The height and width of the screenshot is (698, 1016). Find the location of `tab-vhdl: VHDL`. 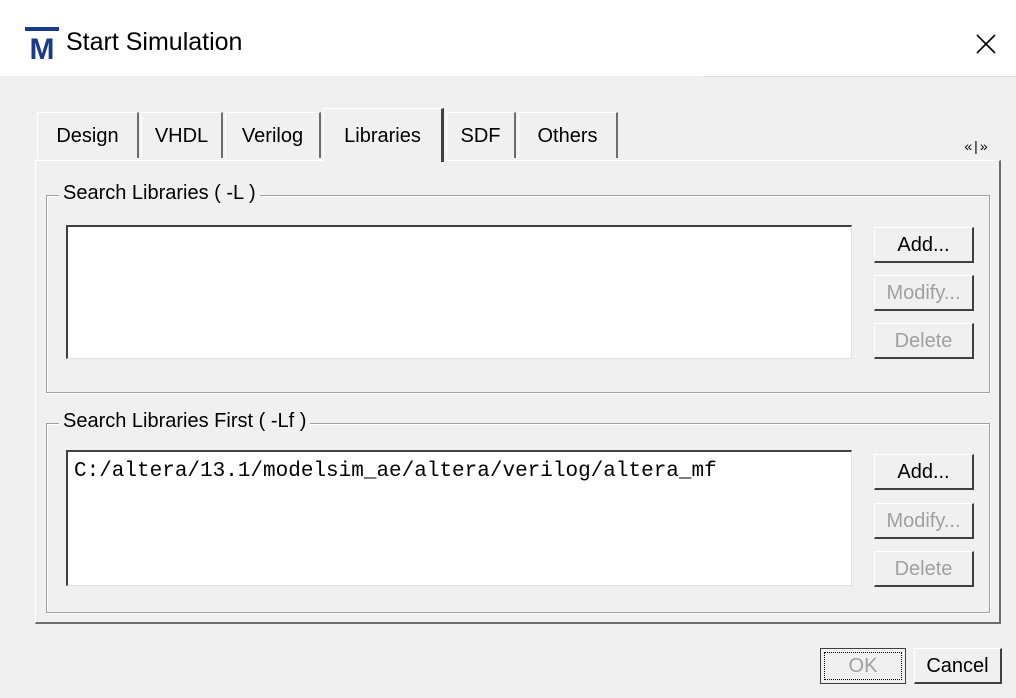

tab-vhdl: VHDL is located at coordinates (182, 135).